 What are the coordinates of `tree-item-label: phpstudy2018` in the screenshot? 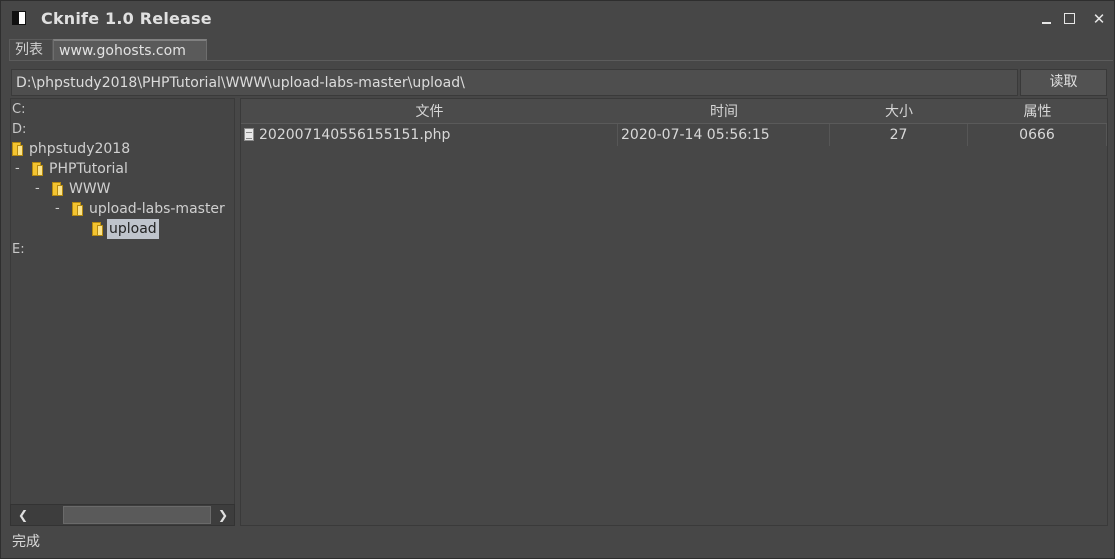 It's located at (80, 149).